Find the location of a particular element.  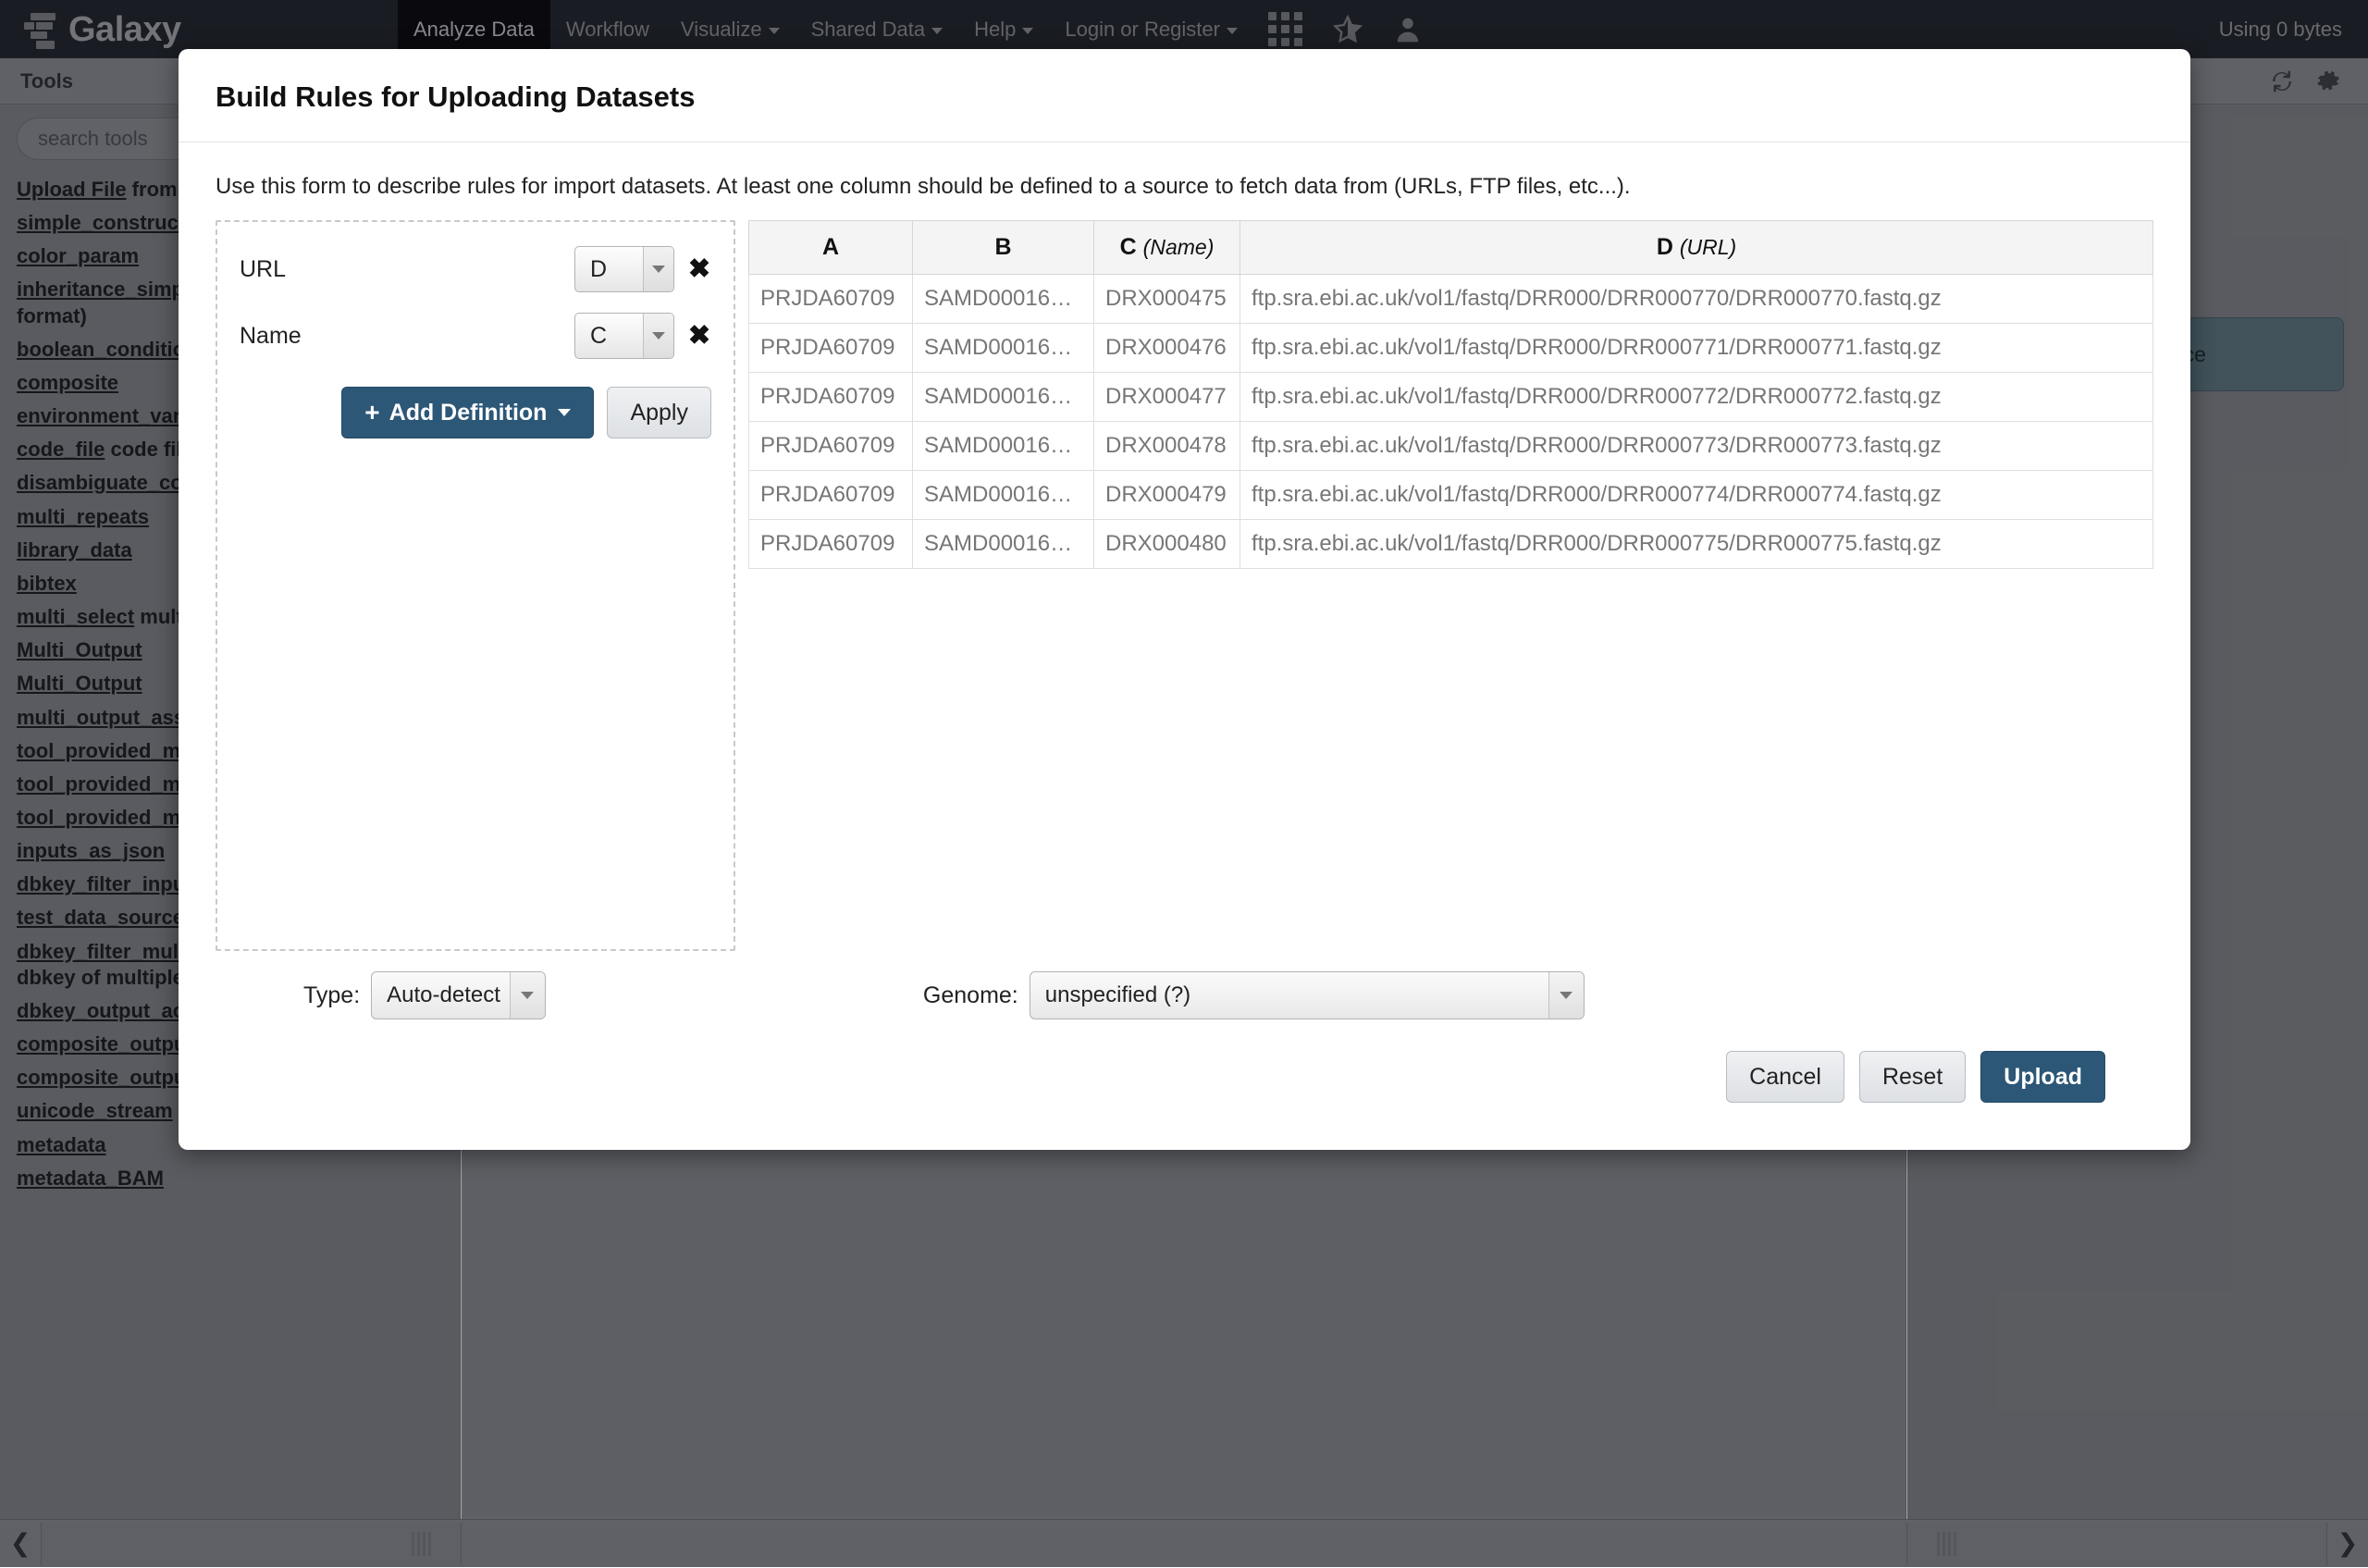

add-definition-label: Add Definition is located at coordinates (469, 413).